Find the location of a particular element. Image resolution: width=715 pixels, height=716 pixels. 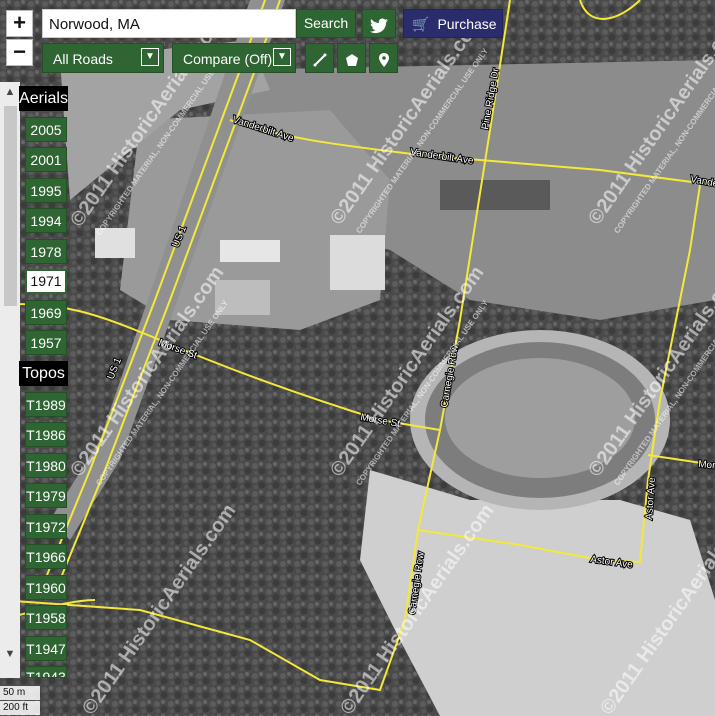

topo-year-t1972: T1972 is located at coordinates (46, 526).